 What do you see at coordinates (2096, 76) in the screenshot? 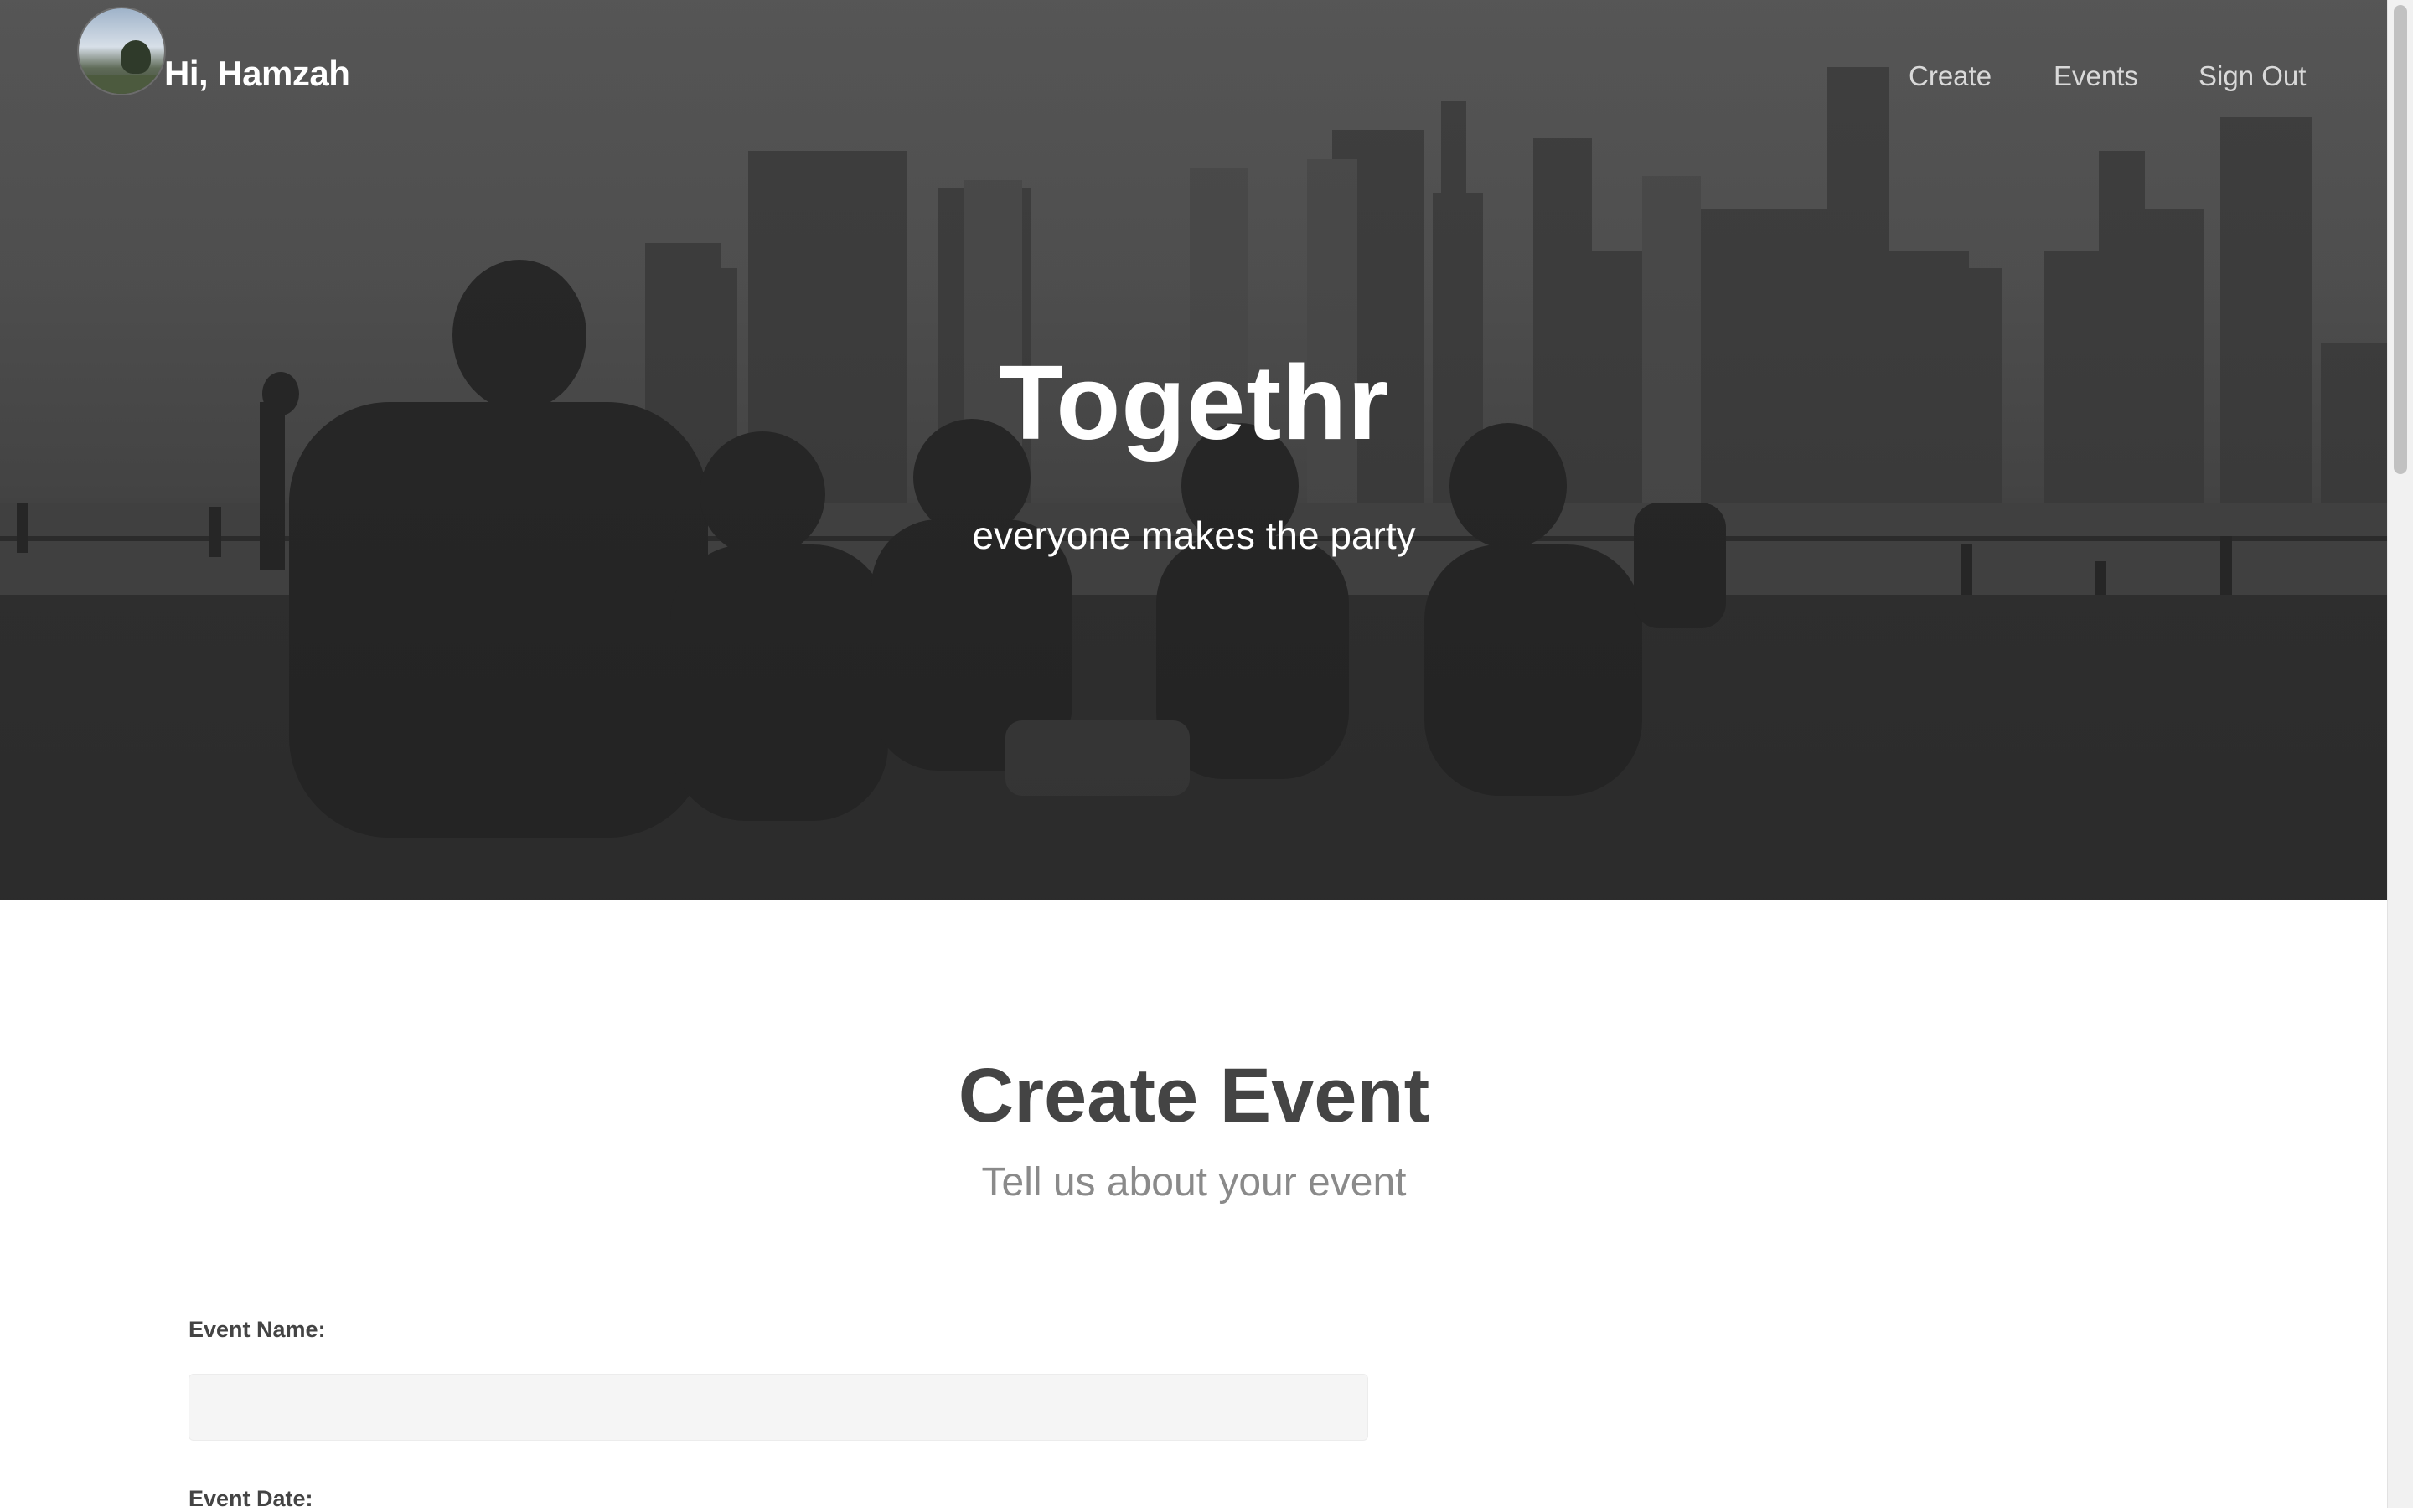
I see `nav-link-events: Events` at bounding box center [2096, 76].